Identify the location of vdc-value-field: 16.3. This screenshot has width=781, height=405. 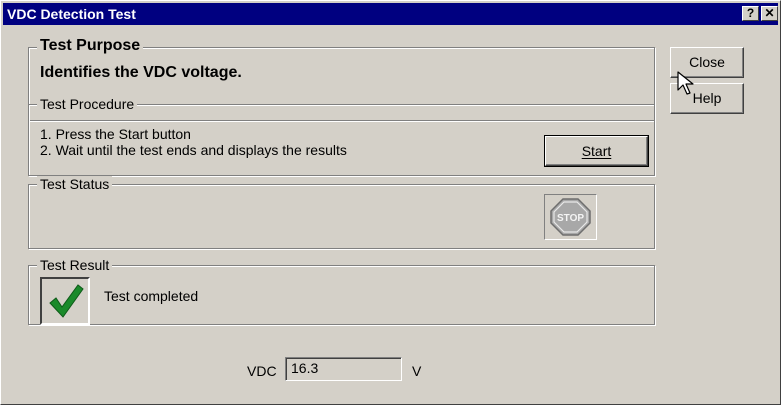
(343, 369).